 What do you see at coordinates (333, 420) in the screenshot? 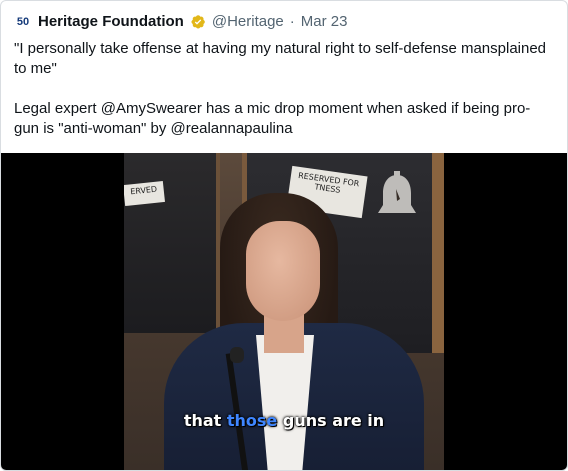
I see `caption-post: guns are in` at bounding box center [333, 420].